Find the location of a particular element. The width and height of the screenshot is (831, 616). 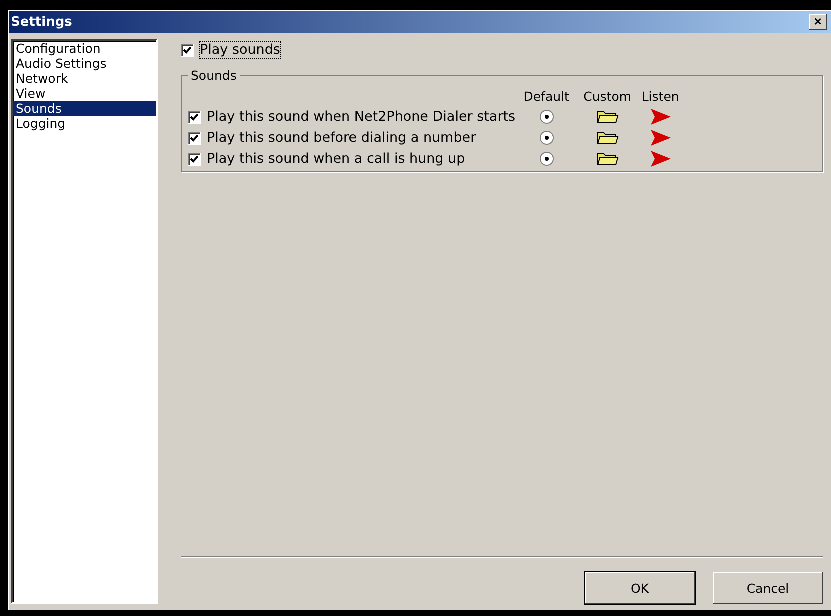

category-item: Configuration is located at coordinates (84, 48).